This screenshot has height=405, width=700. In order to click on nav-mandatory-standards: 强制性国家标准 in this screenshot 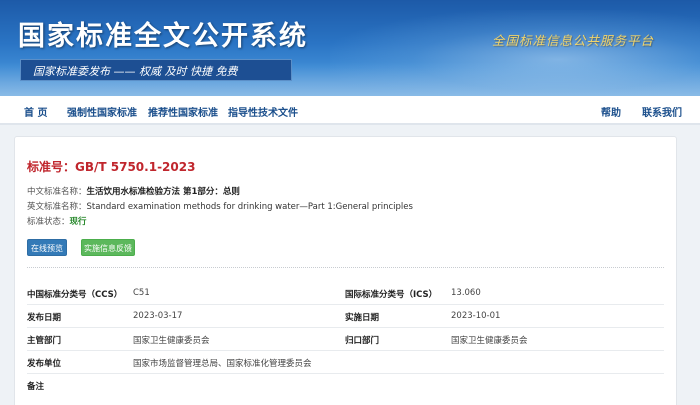, I will do `click(102, 111)`.